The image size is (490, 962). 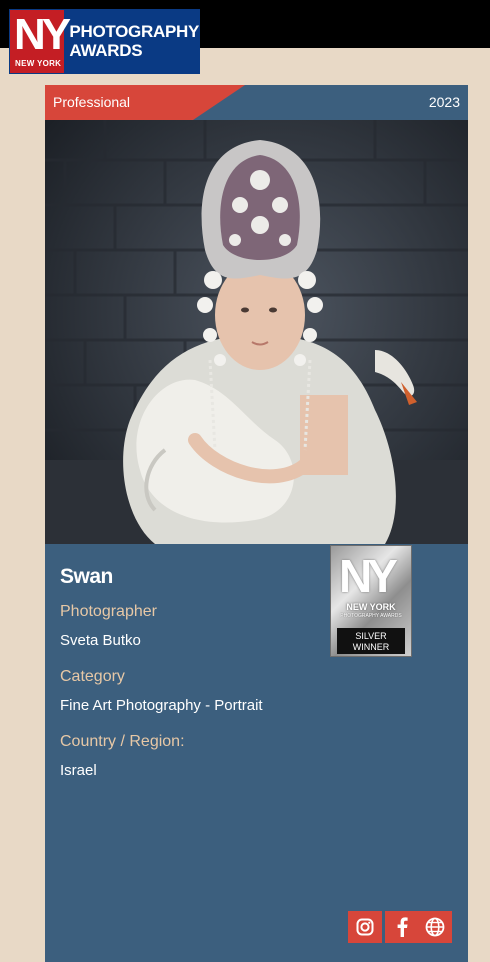 I want to click on award-year: 2023, so click(x=444, y=102).